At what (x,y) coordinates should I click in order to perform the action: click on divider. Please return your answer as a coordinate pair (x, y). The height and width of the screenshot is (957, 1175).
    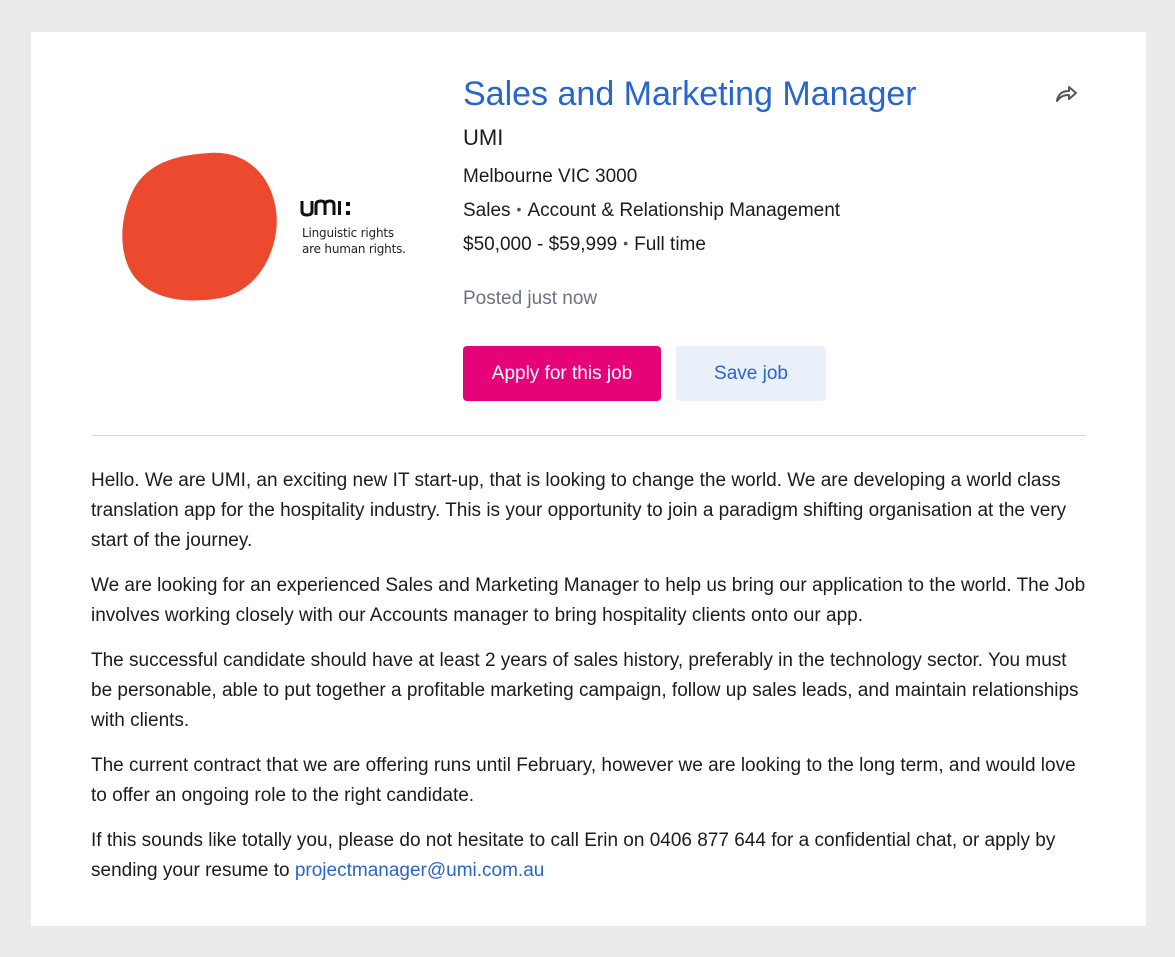
    Looking at the image, I should click on (588, 435).